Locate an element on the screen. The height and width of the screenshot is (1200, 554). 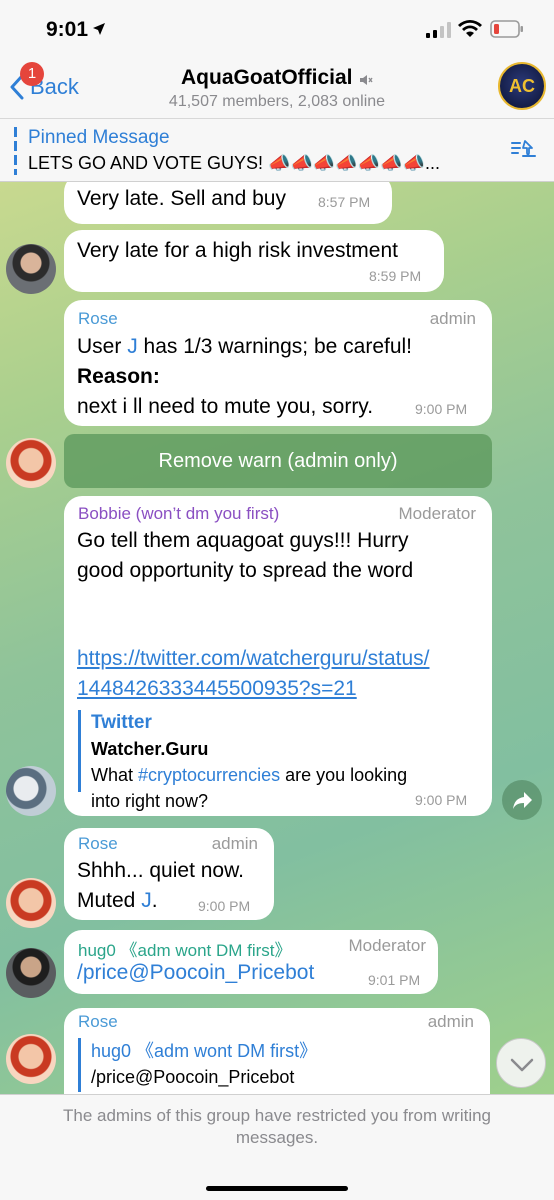
chat-title: AquaGoatOfficial is located at coordinates (267, 77).